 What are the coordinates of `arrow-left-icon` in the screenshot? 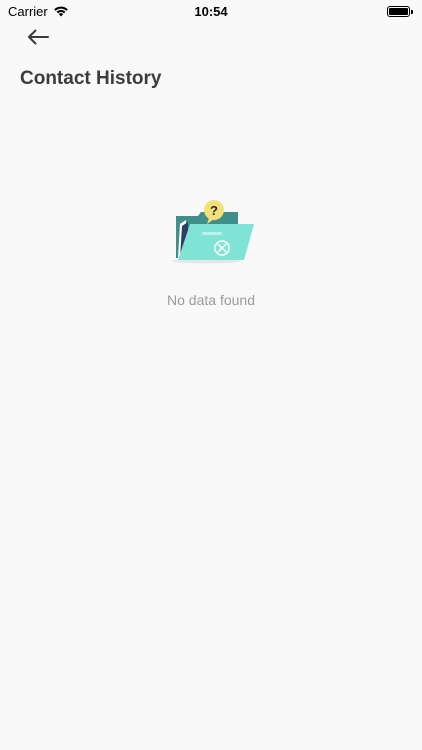 It's located at (38, 37).